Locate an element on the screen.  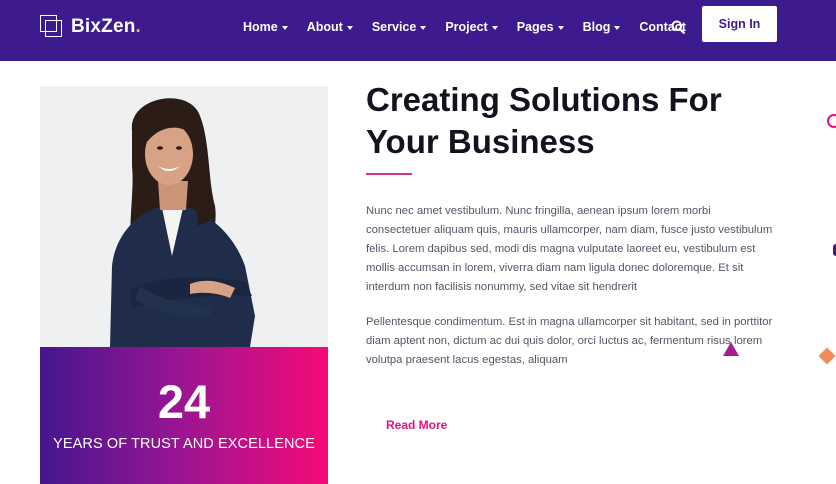
read-more-link: Read More is located at coordinates (416, 425).